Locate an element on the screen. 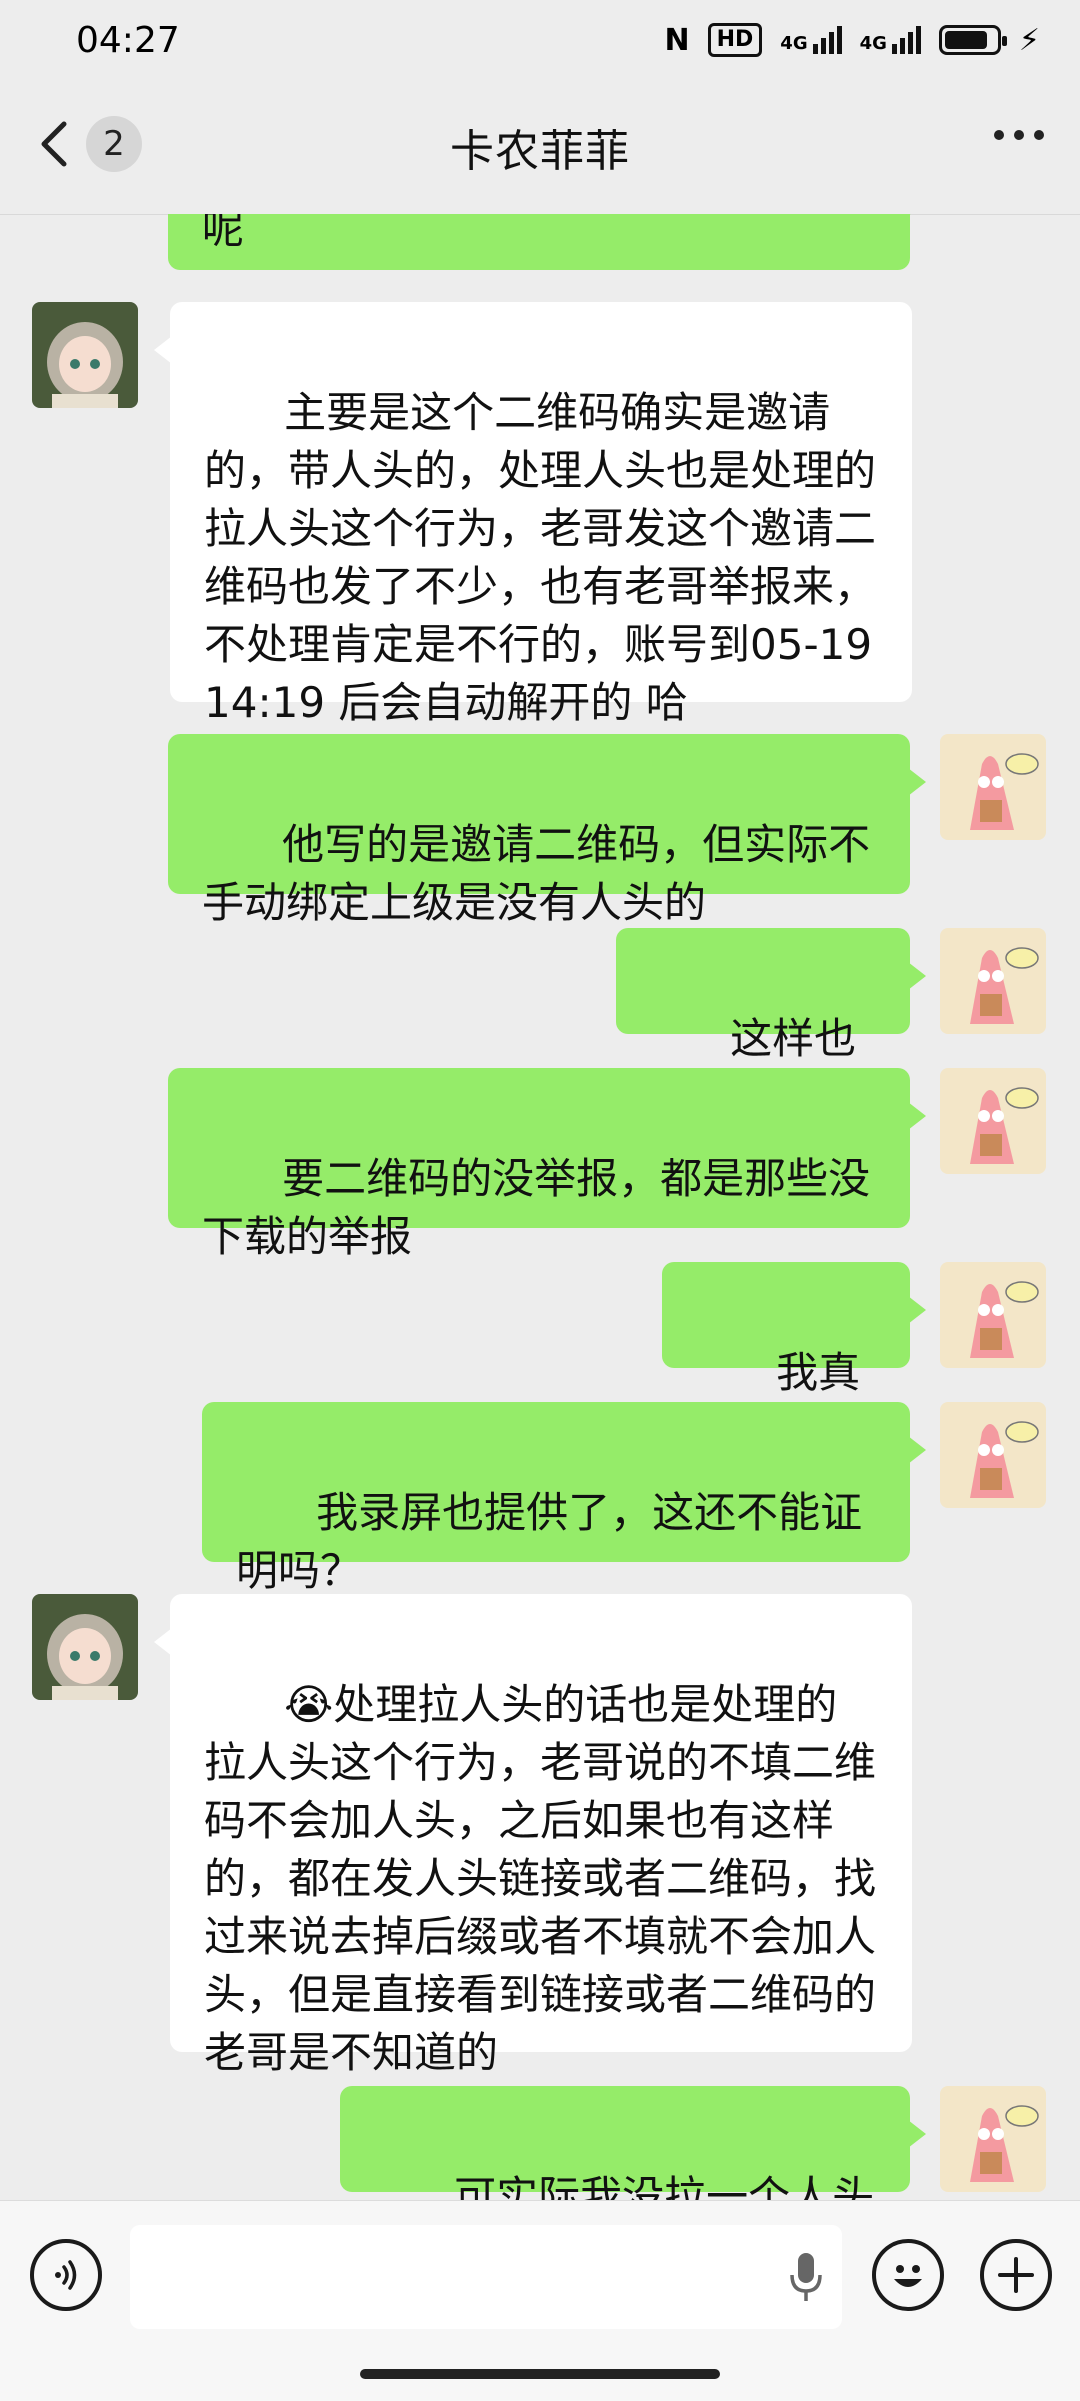  chat-title: 卡农菲菲 is located at coordinates (540, 151).